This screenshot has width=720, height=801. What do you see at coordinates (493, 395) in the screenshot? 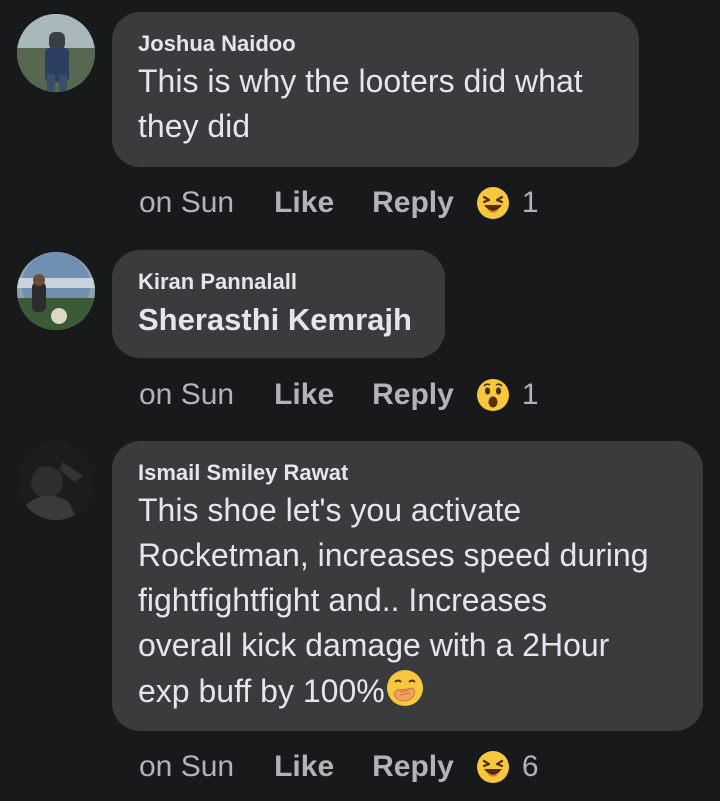
I see `wow-face-icon` at bounding box center [493, 395].